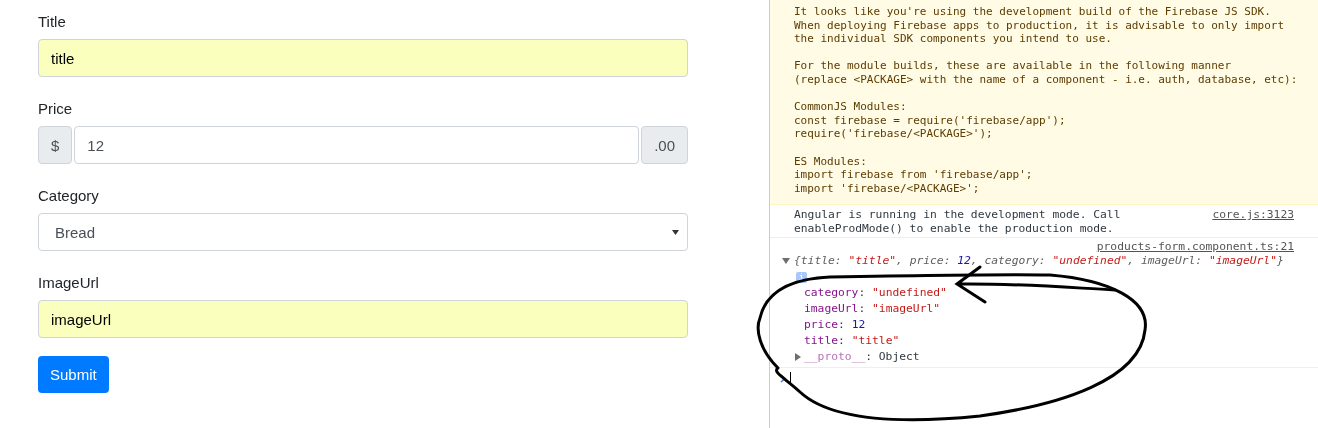 This screenshot has width=1318, height=428. Describe the element at coordinates (363, 319) in the screenshot. I see `text-field: imageUrl` at that location.